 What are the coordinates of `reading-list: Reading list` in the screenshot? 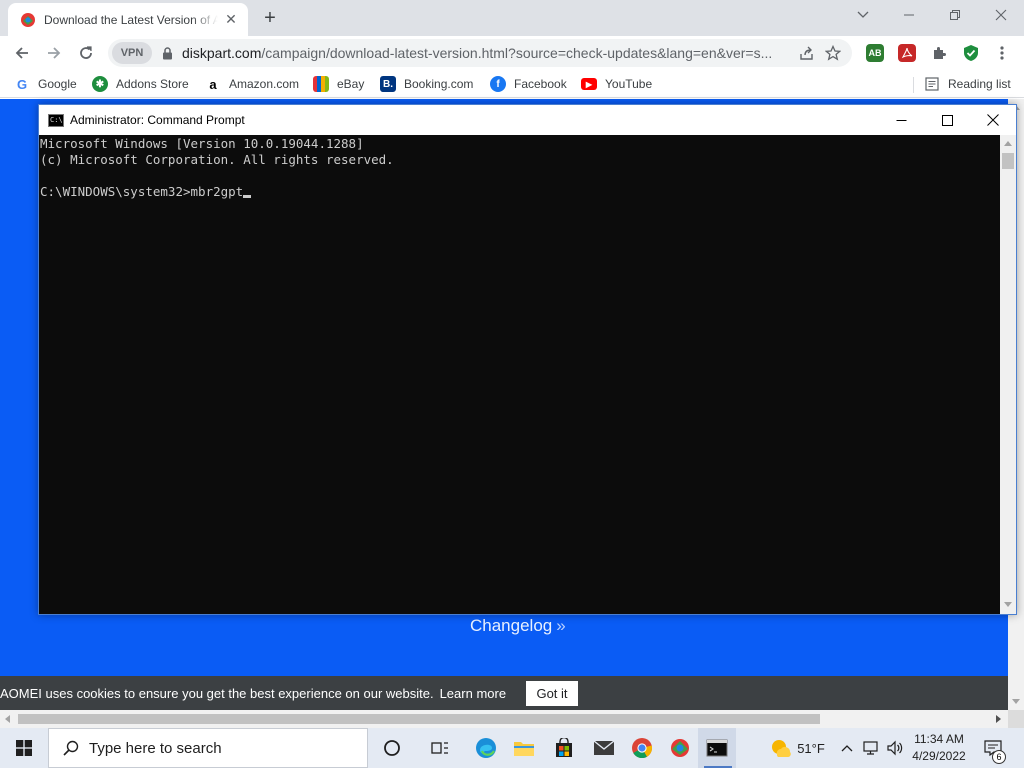 It's located at (967, 84).